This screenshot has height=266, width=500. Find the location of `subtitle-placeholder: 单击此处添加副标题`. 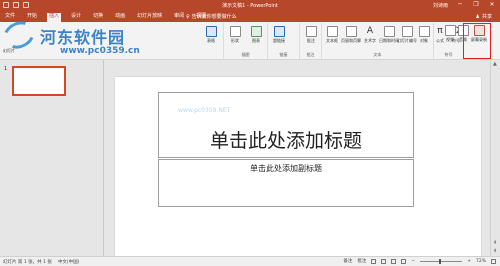

subtitle-placeholder: 单击此处添加副标题 is located at coordinates (286, 183).